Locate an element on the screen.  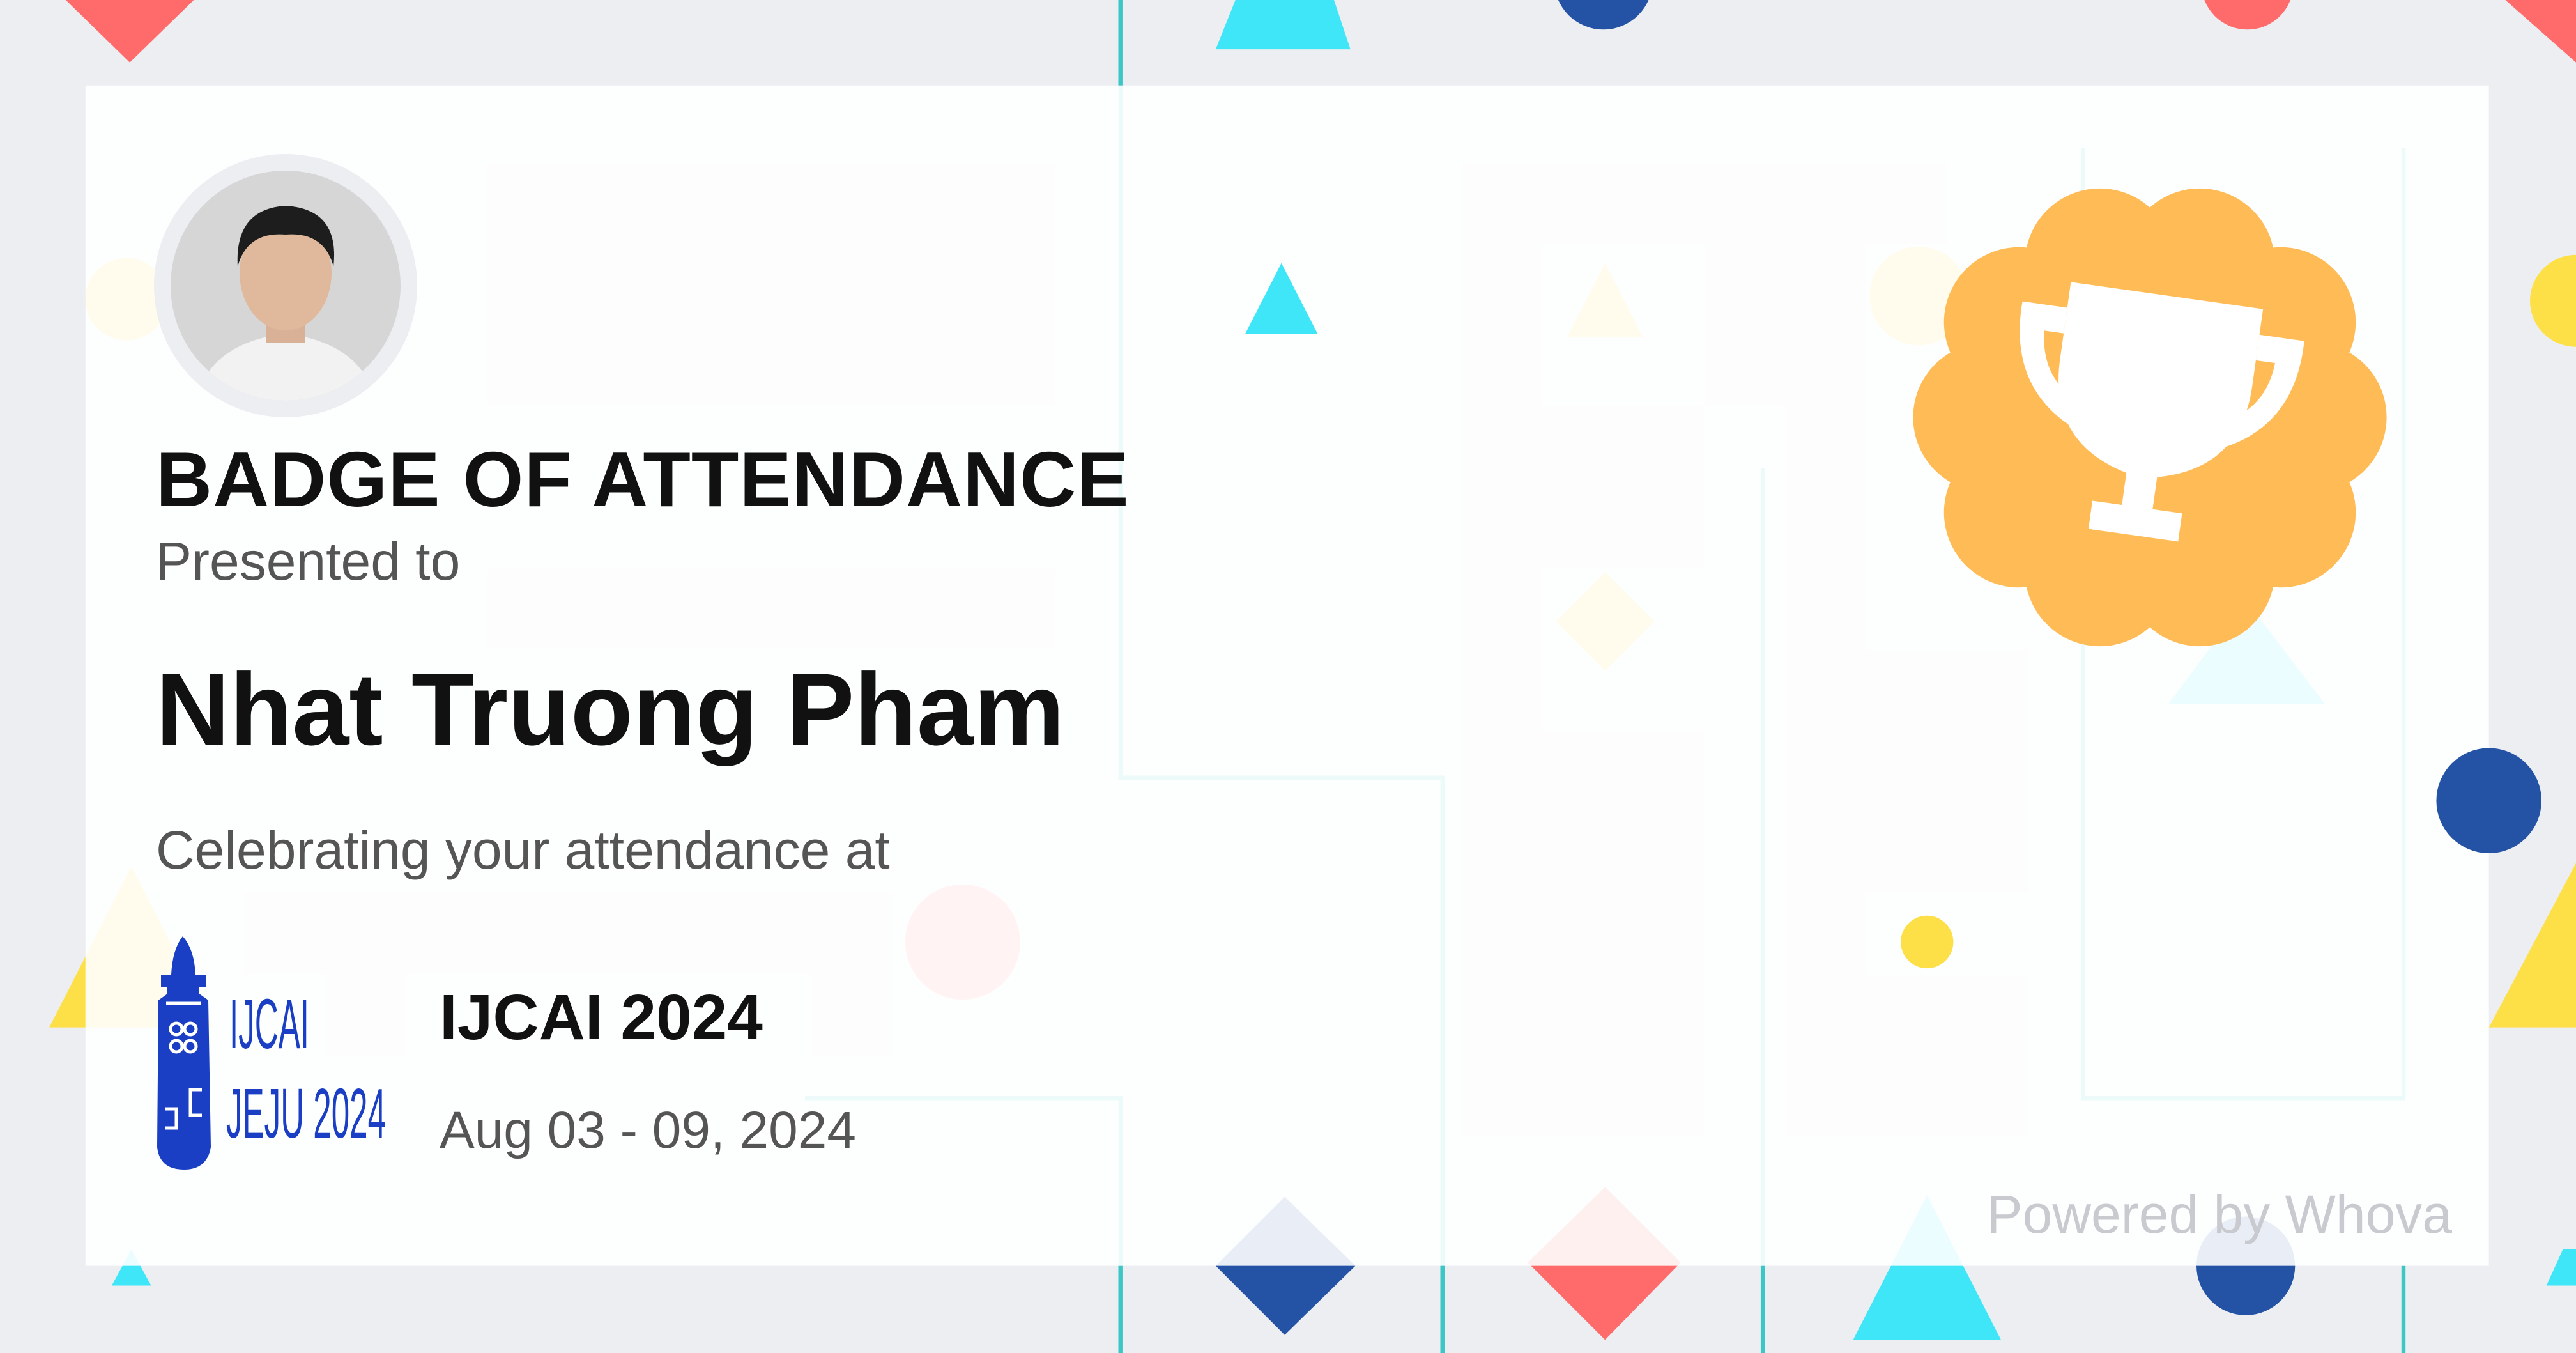
avatar is located at coordinates (285, 286).